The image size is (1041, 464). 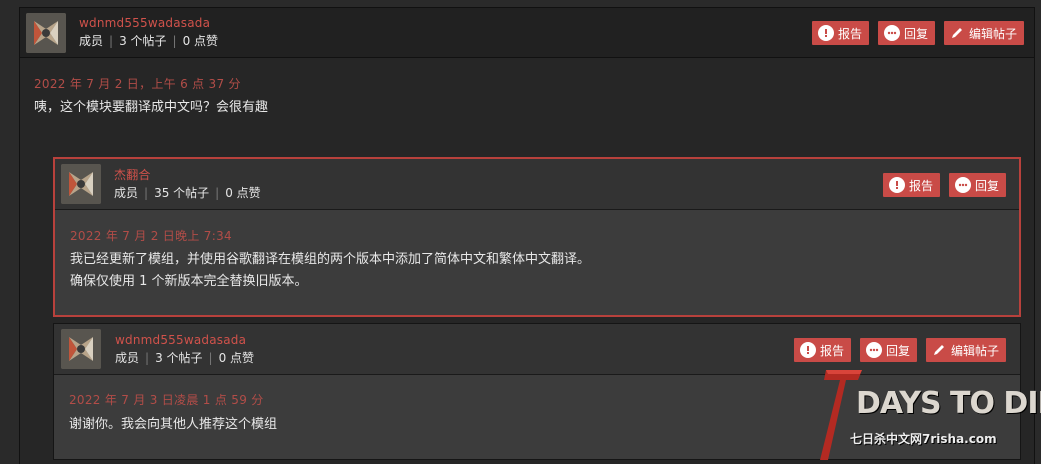 I want to click on reply-body-line-2: 确保仅使用 1 个新版本完全替换旧版本。, so click(x=189, y=281).